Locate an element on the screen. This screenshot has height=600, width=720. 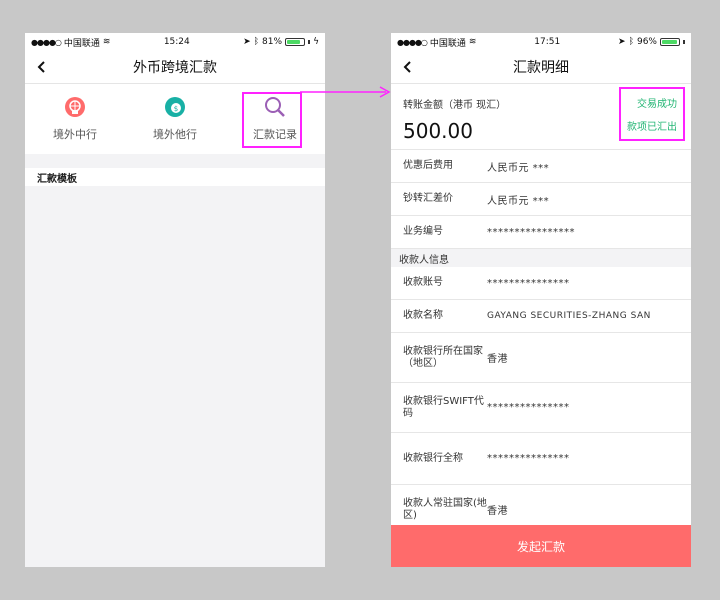
section-templates-header: 汇款模板 is located at coordinates (175, 177).